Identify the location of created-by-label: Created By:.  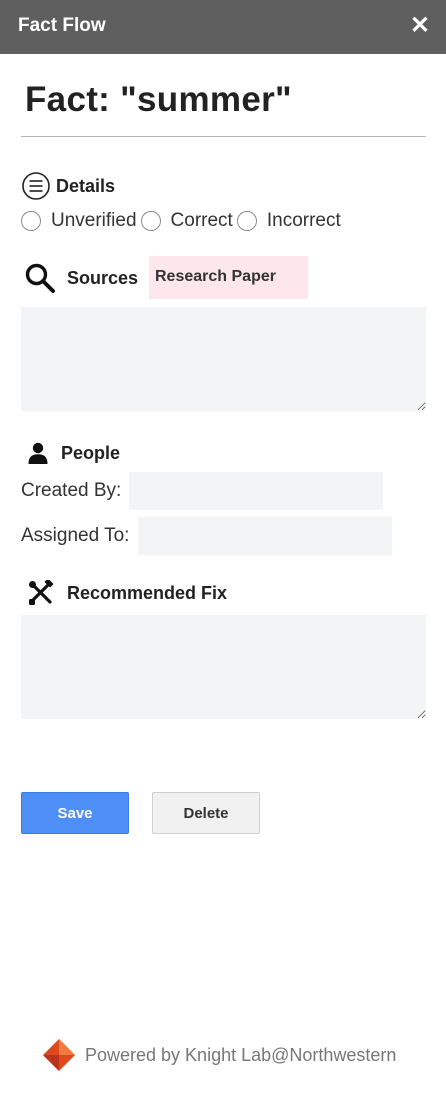
(71, 490).